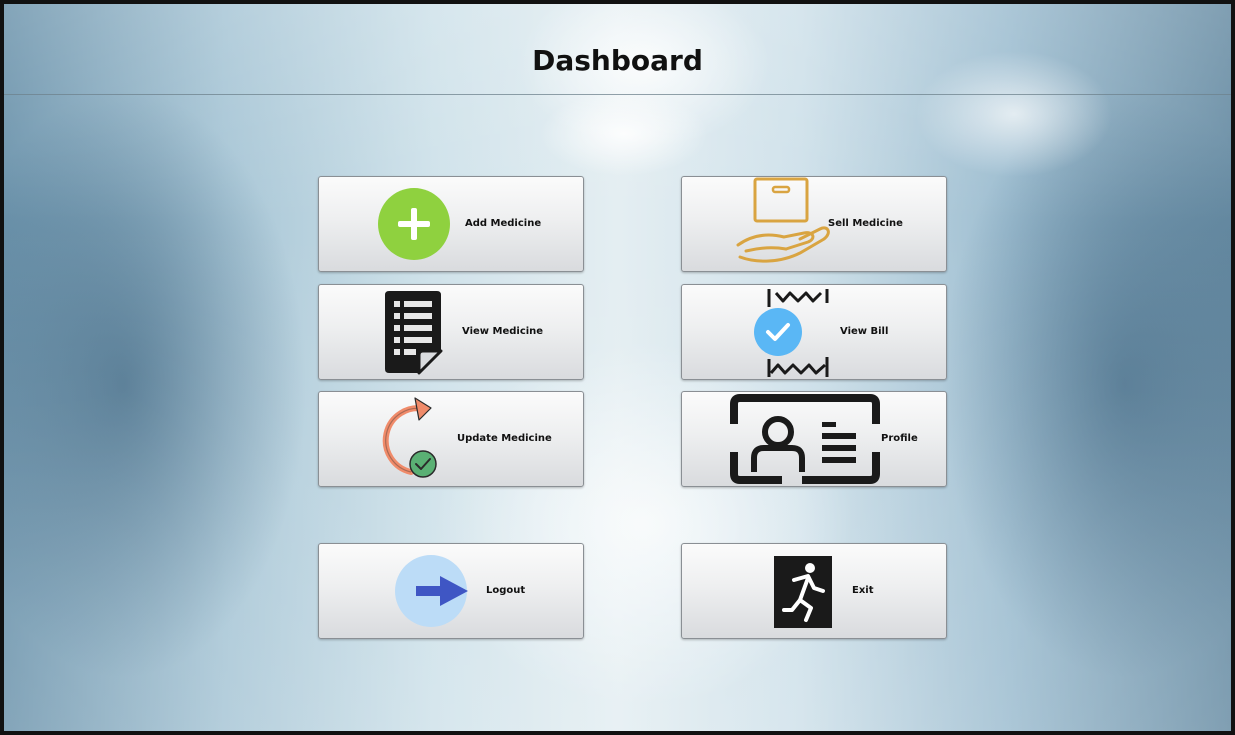  I want to click on add-medicine-label: Add Medicine, so click(503, 223).